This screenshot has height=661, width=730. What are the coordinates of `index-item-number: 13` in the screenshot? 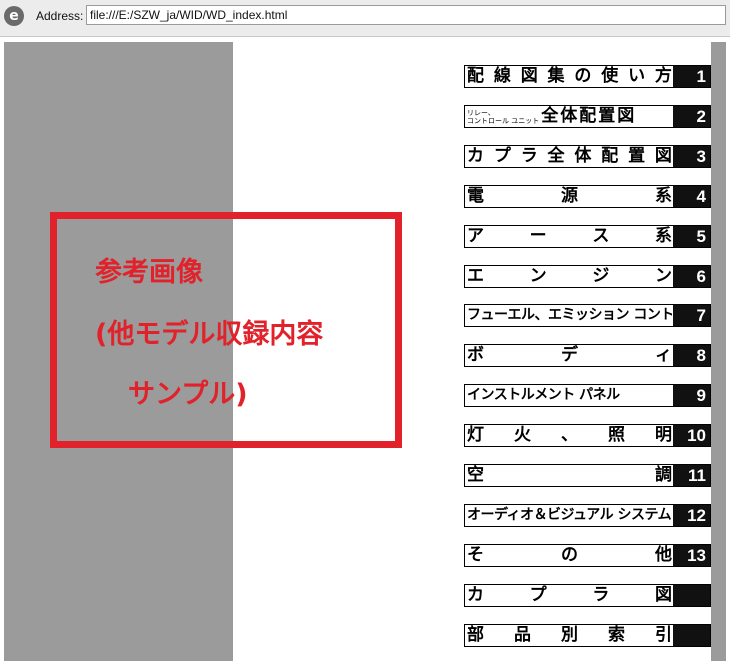 It's located at (691, 555).